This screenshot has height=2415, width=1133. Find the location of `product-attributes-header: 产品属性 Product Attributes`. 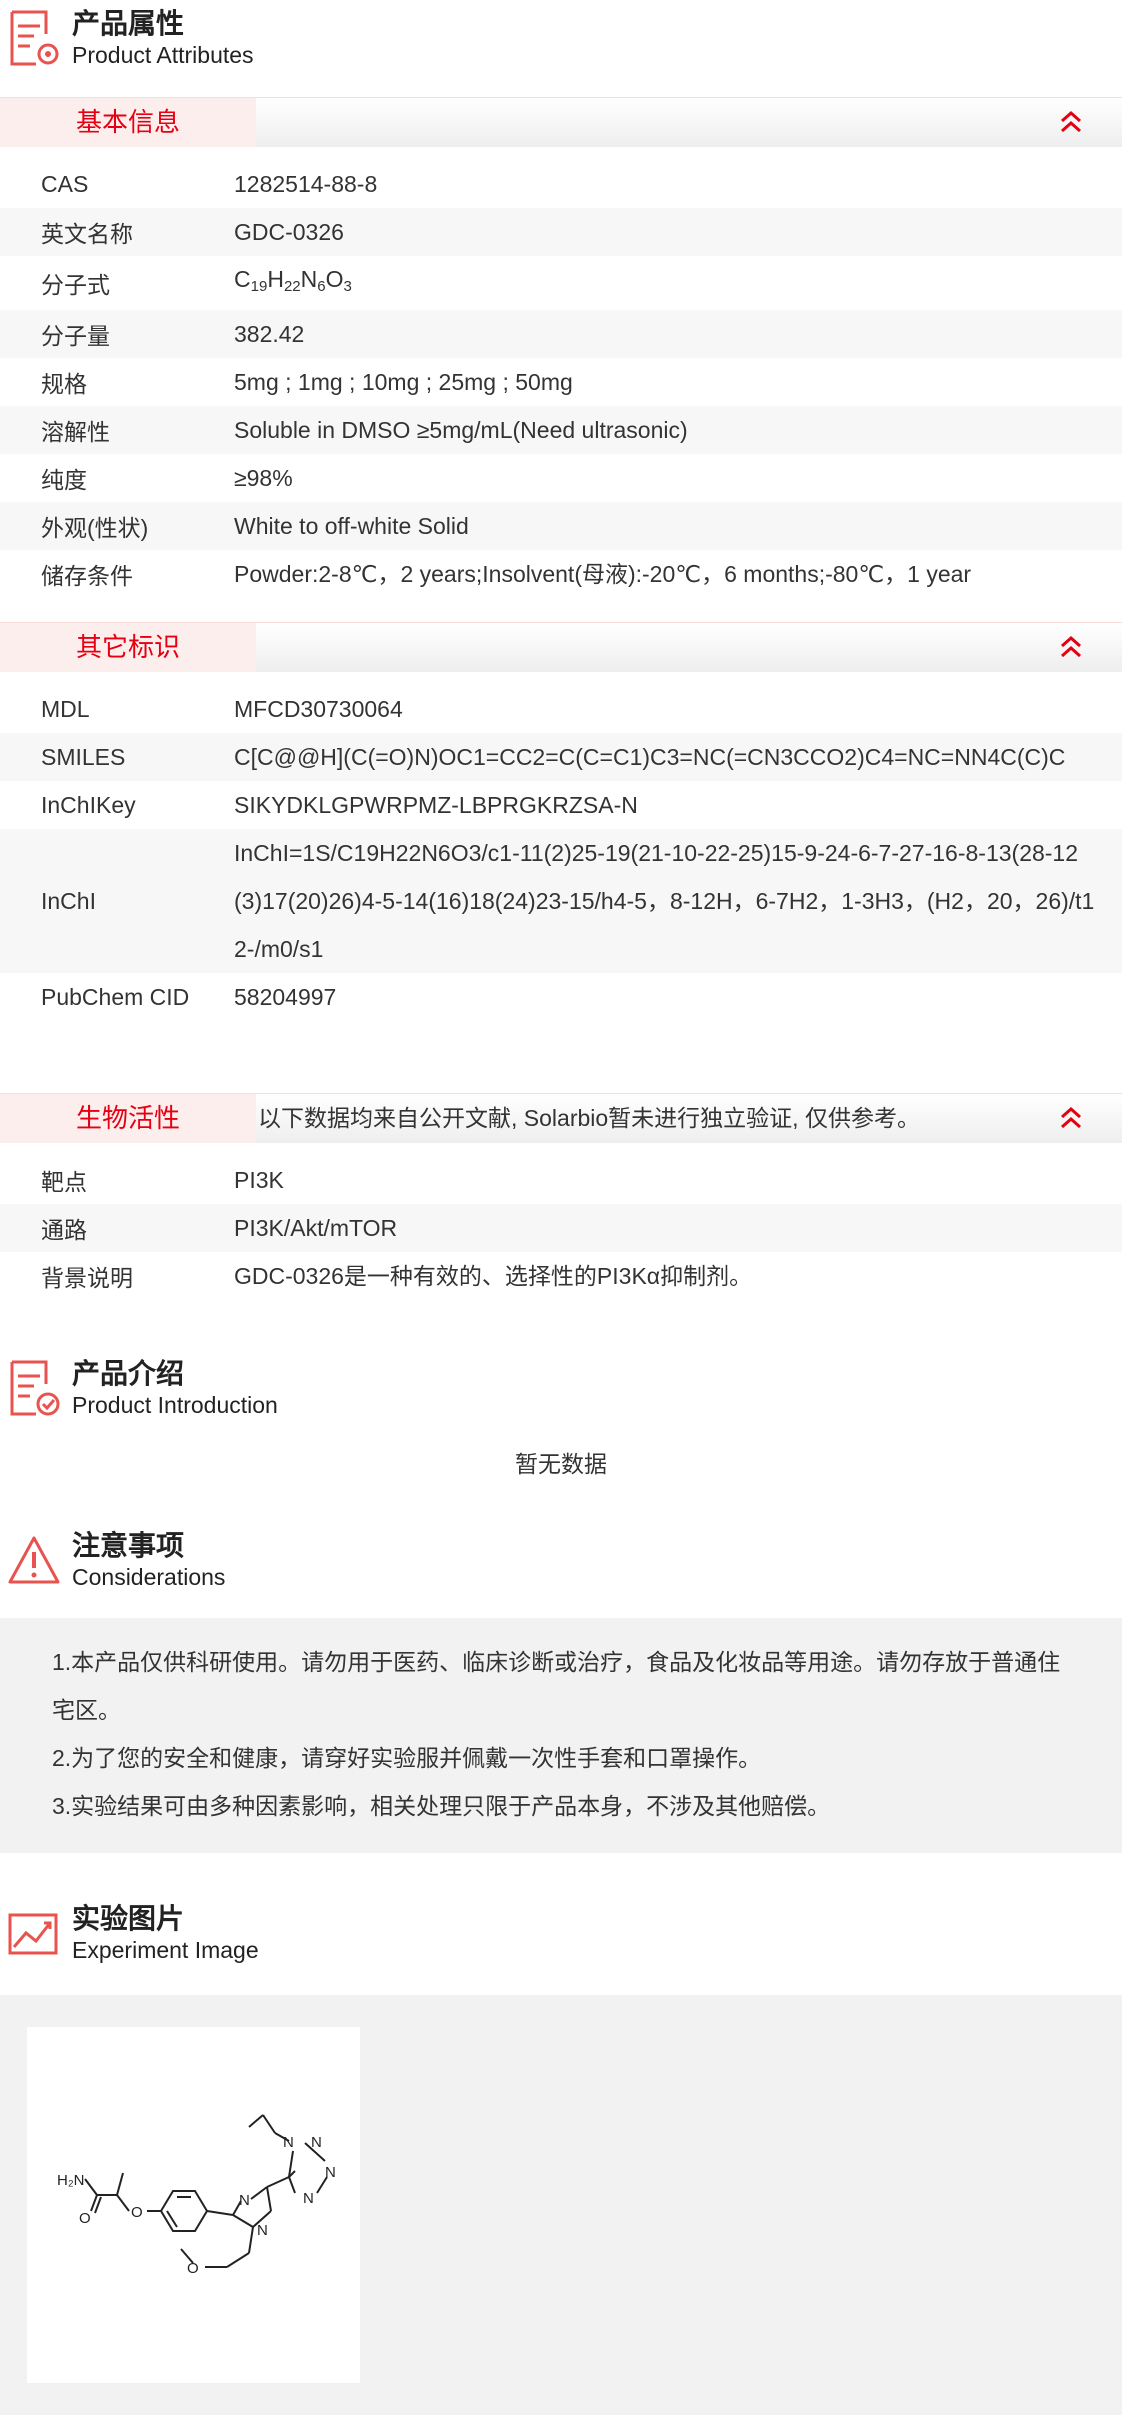

product-attributes-header: 产品属性 Product Attributes is located at coordinates (566, 40).